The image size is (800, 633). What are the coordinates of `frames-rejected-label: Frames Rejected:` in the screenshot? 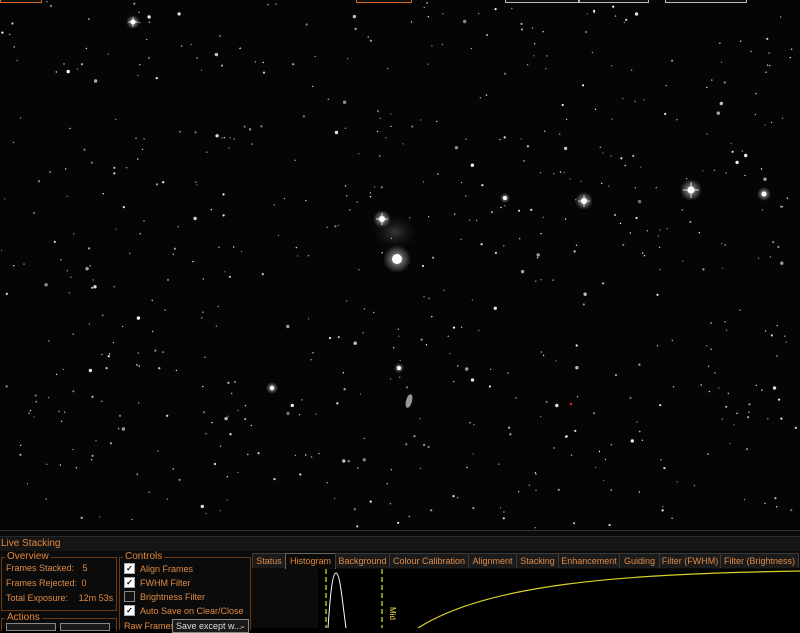 It's located at (42, 583).